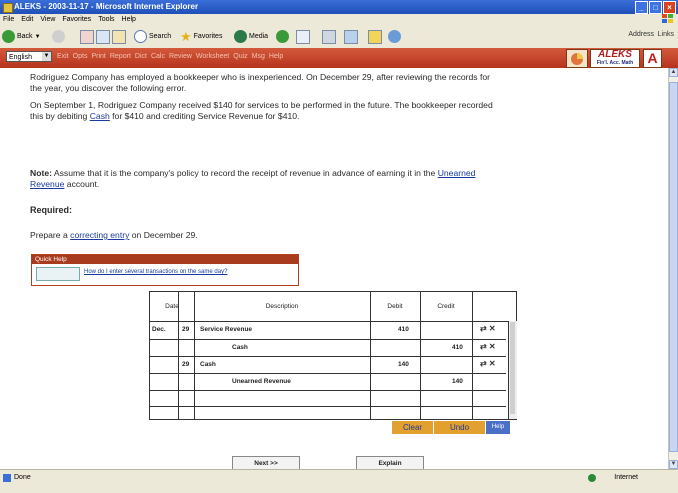  Describe the element at coordinates (641, 34) in the screenshot. I see `address-label: Address` at that location.